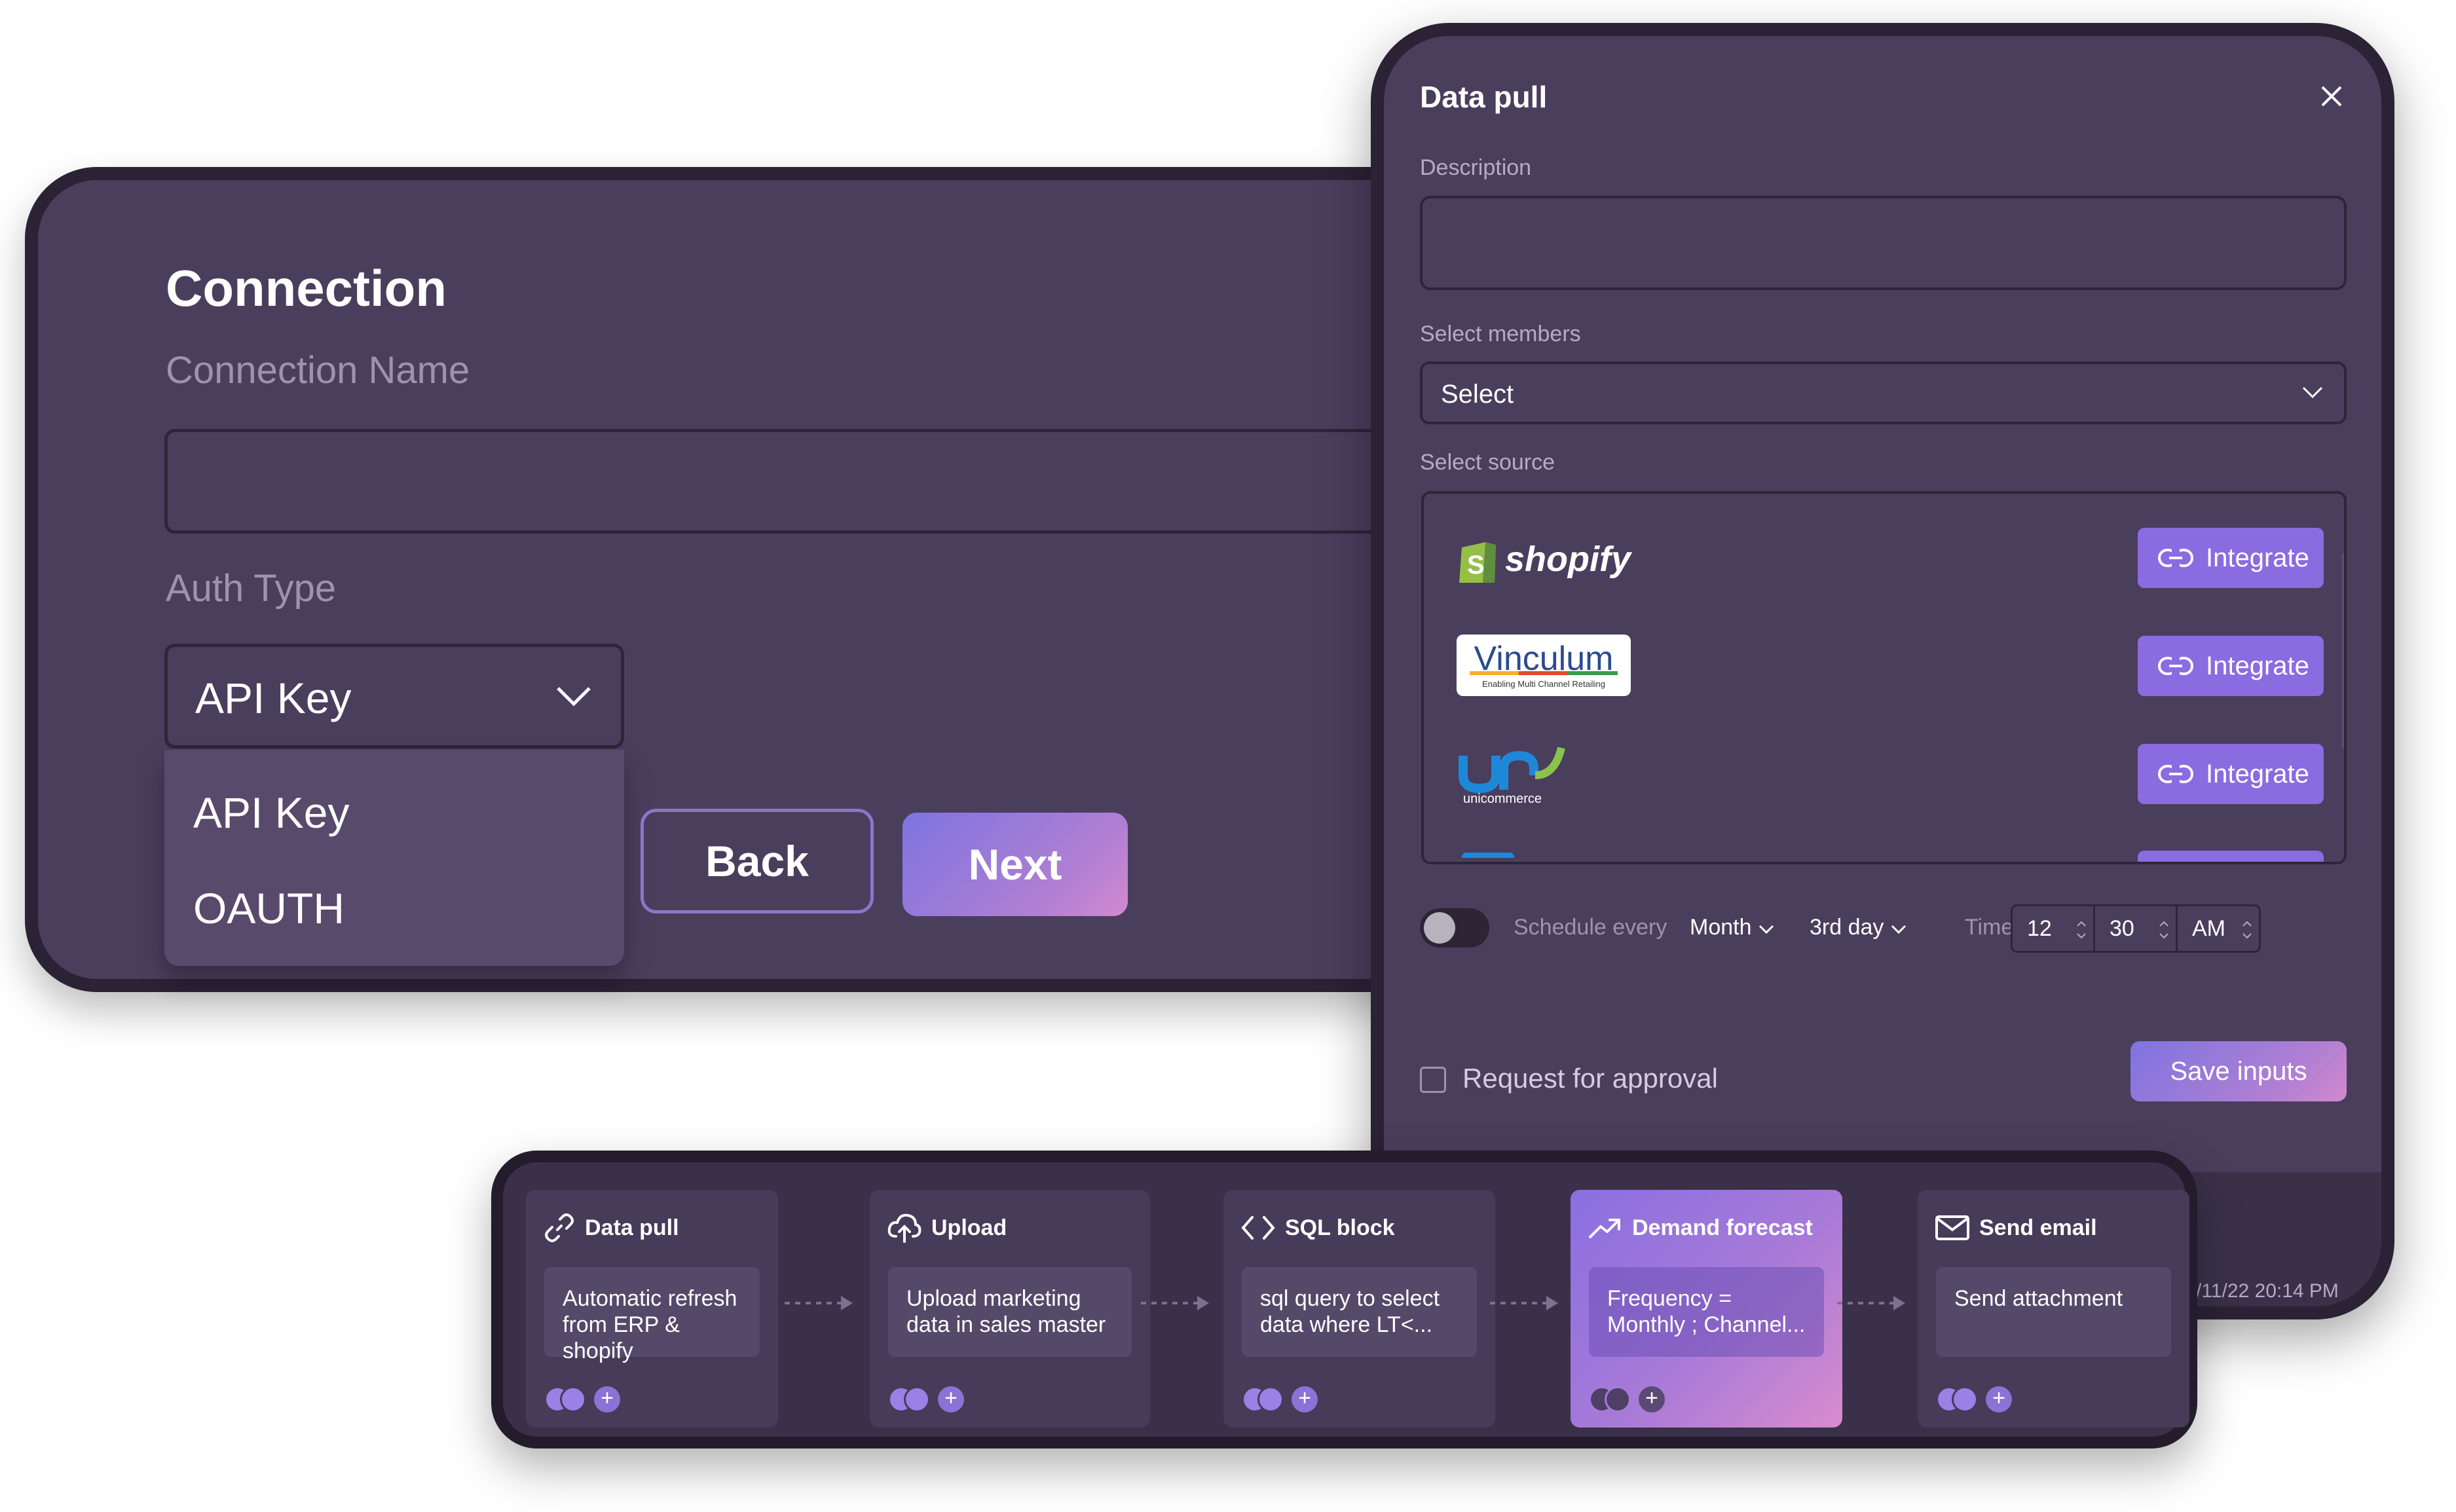 The height and width of the screenshot is (1512, 2456). What do you see at coordinates (1476, 167) in the screenshot?
I see `description-label: Description` at bounding box center [1476, 167].